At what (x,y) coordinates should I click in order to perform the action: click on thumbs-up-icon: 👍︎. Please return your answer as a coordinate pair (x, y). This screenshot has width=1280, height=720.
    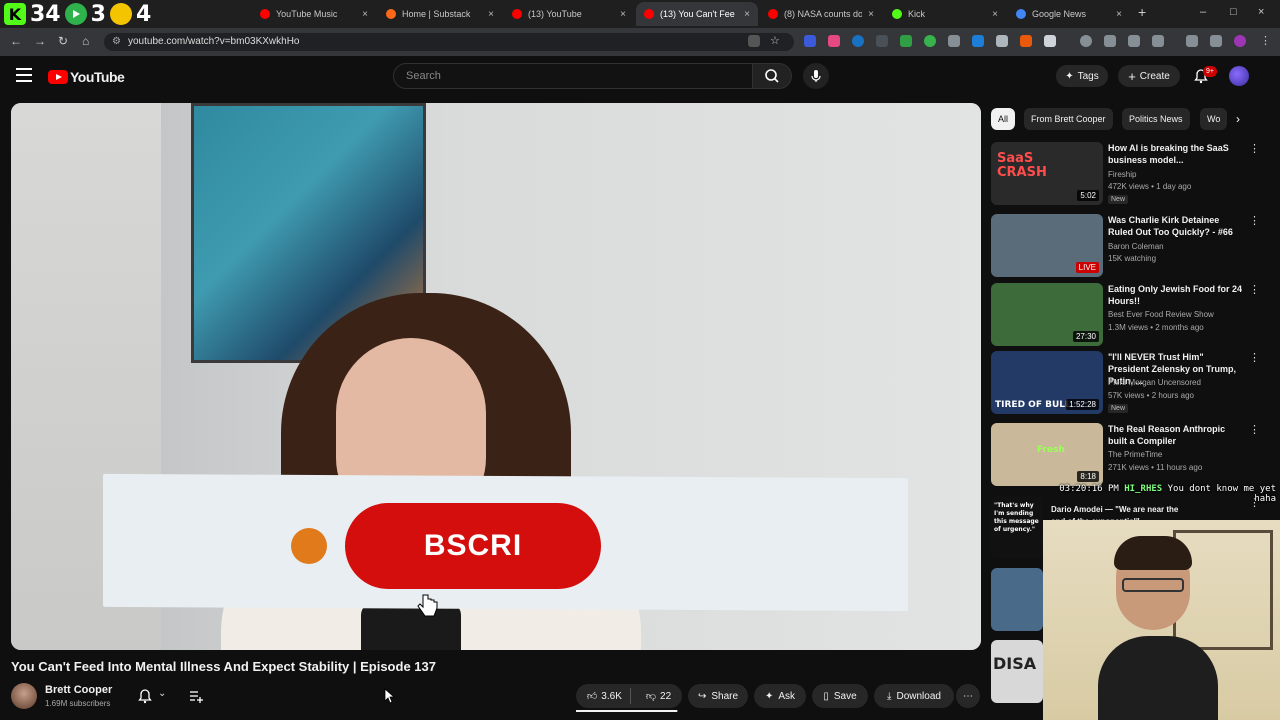
    Looking at the image, I should click on (592, 696).